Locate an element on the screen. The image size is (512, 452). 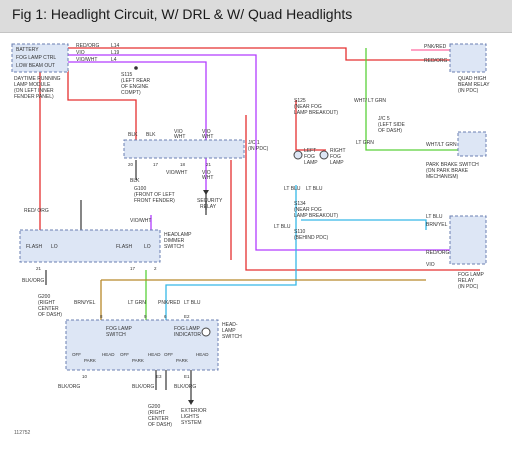
s110-1: (BEHIND PDC) is located at coordinates (311, 238).